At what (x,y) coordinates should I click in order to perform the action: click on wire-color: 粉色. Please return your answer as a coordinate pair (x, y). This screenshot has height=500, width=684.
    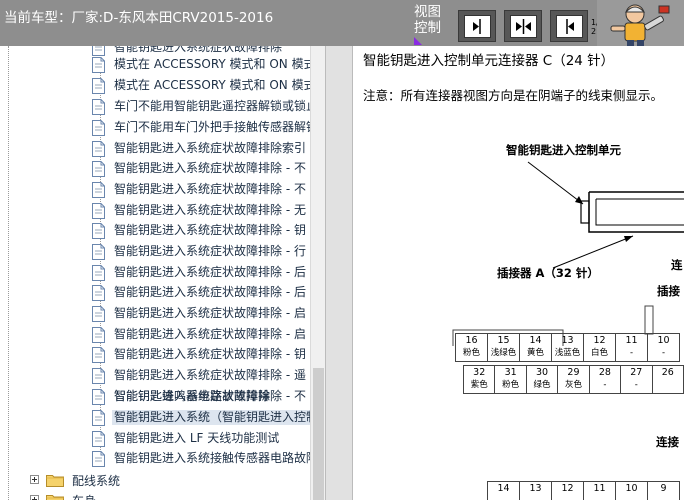
    Looking at the image, I should click on (471, 353).